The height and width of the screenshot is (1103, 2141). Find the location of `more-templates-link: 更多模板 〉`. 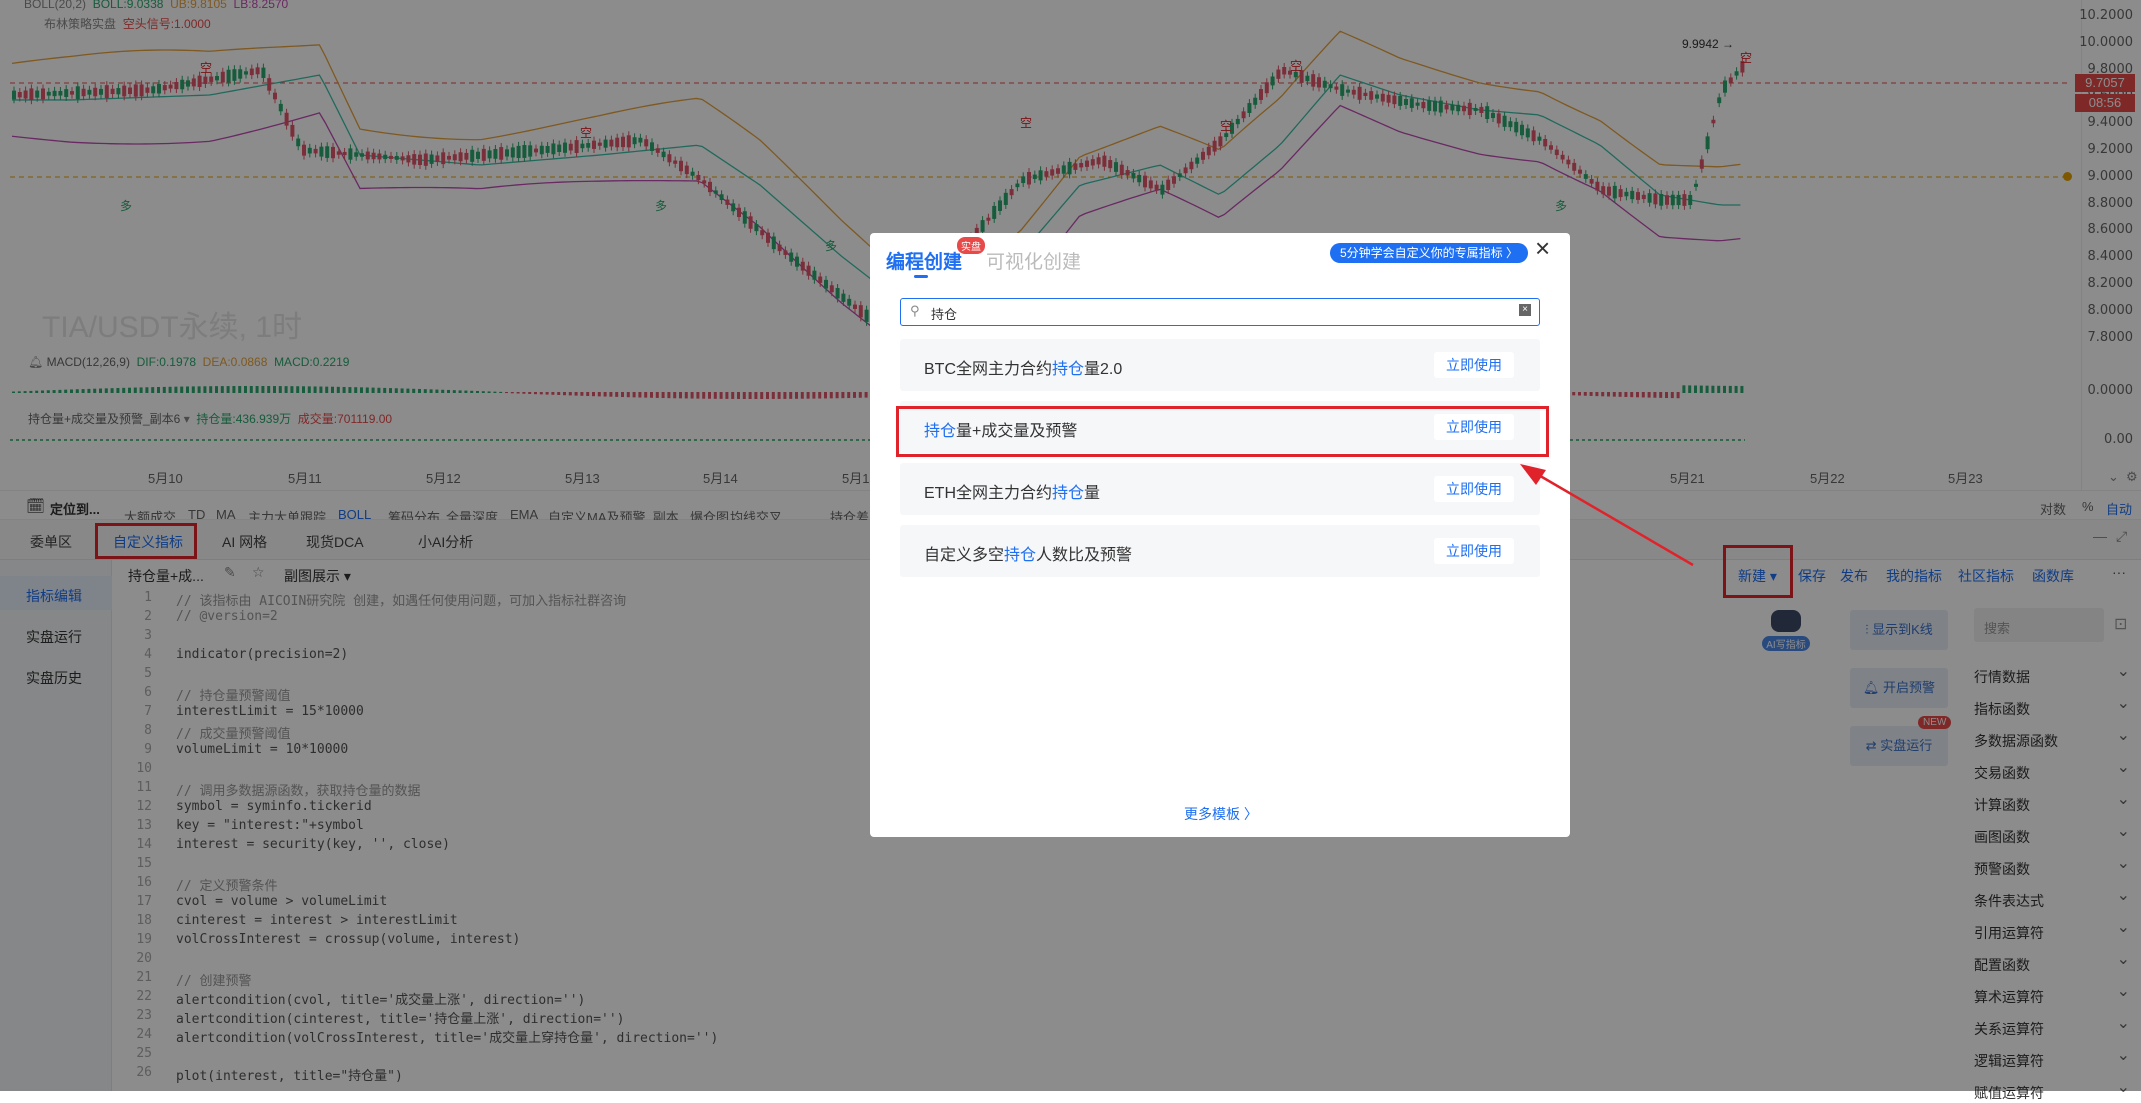

more-templates-link: 更多模板 〉 is located at coordinates (1221, 814).